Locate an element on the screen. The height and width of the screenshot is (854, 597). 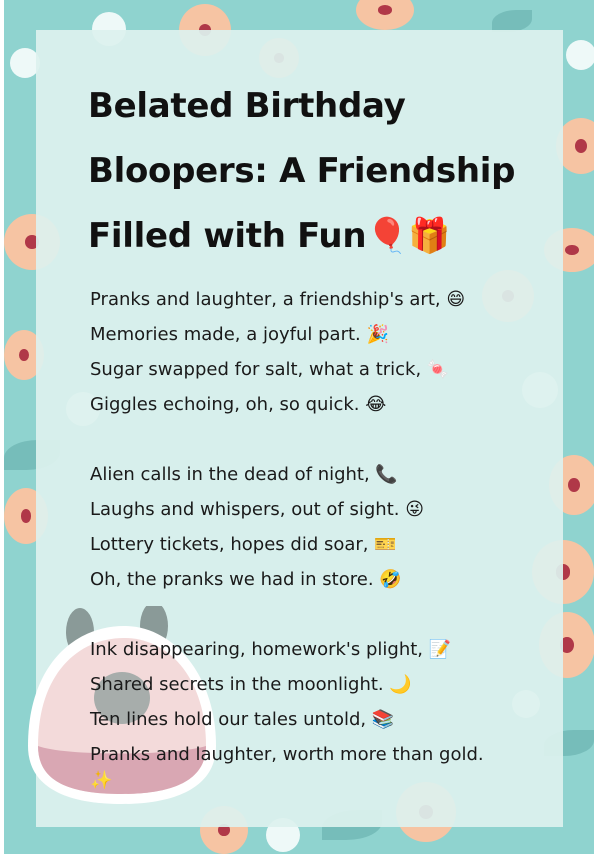
title-line: Filled with Fun🎈🎁 is located at coordinates (269, 236).